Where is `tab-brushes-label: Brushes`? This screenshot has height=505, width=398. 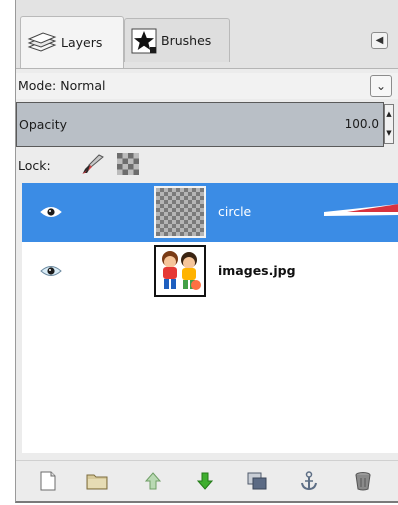
tab-brushes-label: Brushes is located at coordinates (186, 40).